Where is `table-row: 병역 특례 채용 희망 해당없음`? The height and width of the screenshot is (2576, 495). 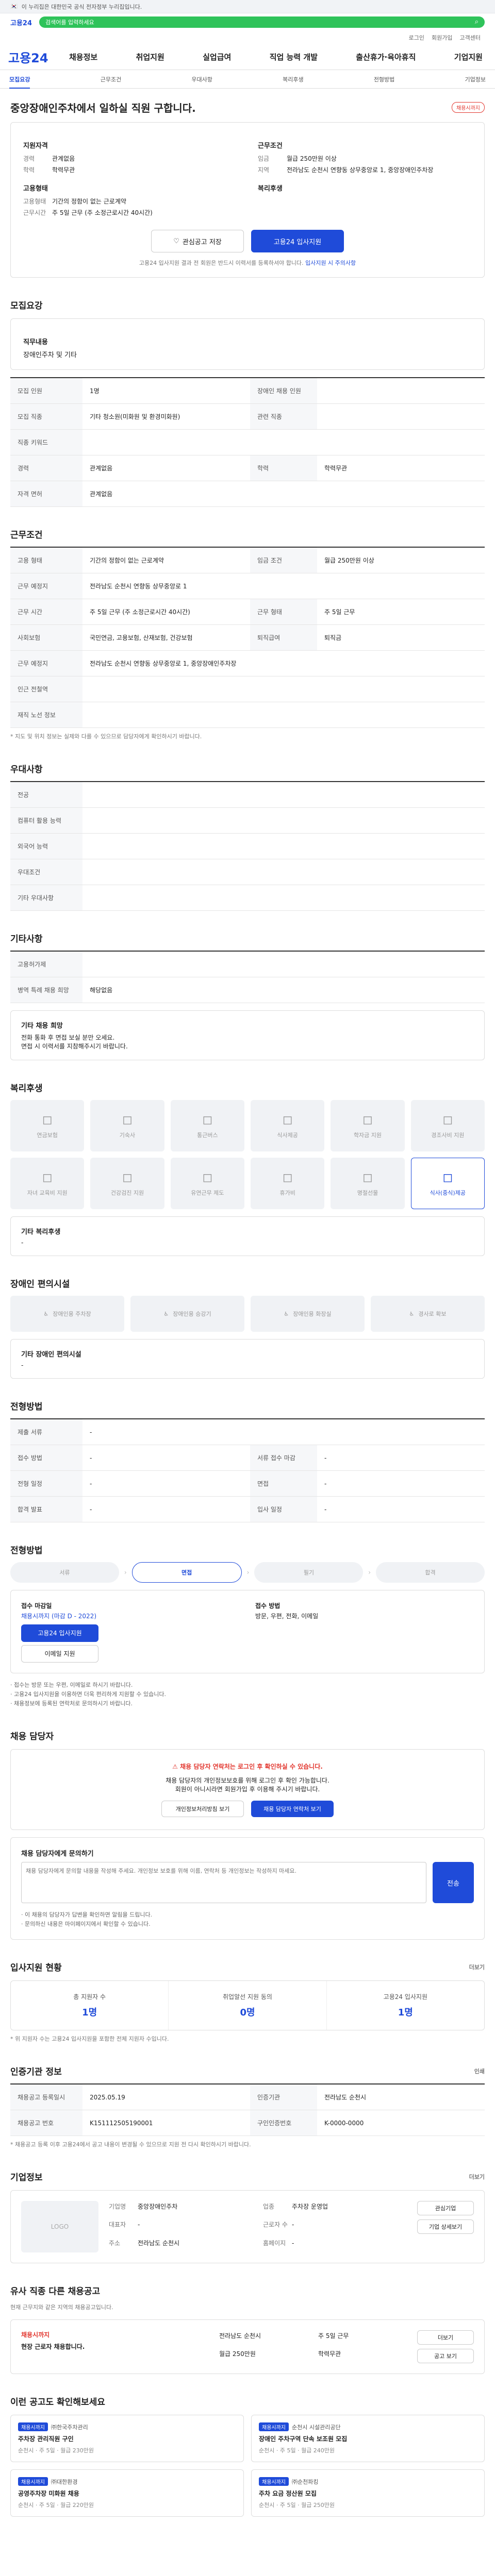
table-row: 병역 특례 채용 희망 해당없음 is located at coordinates (247, 990).